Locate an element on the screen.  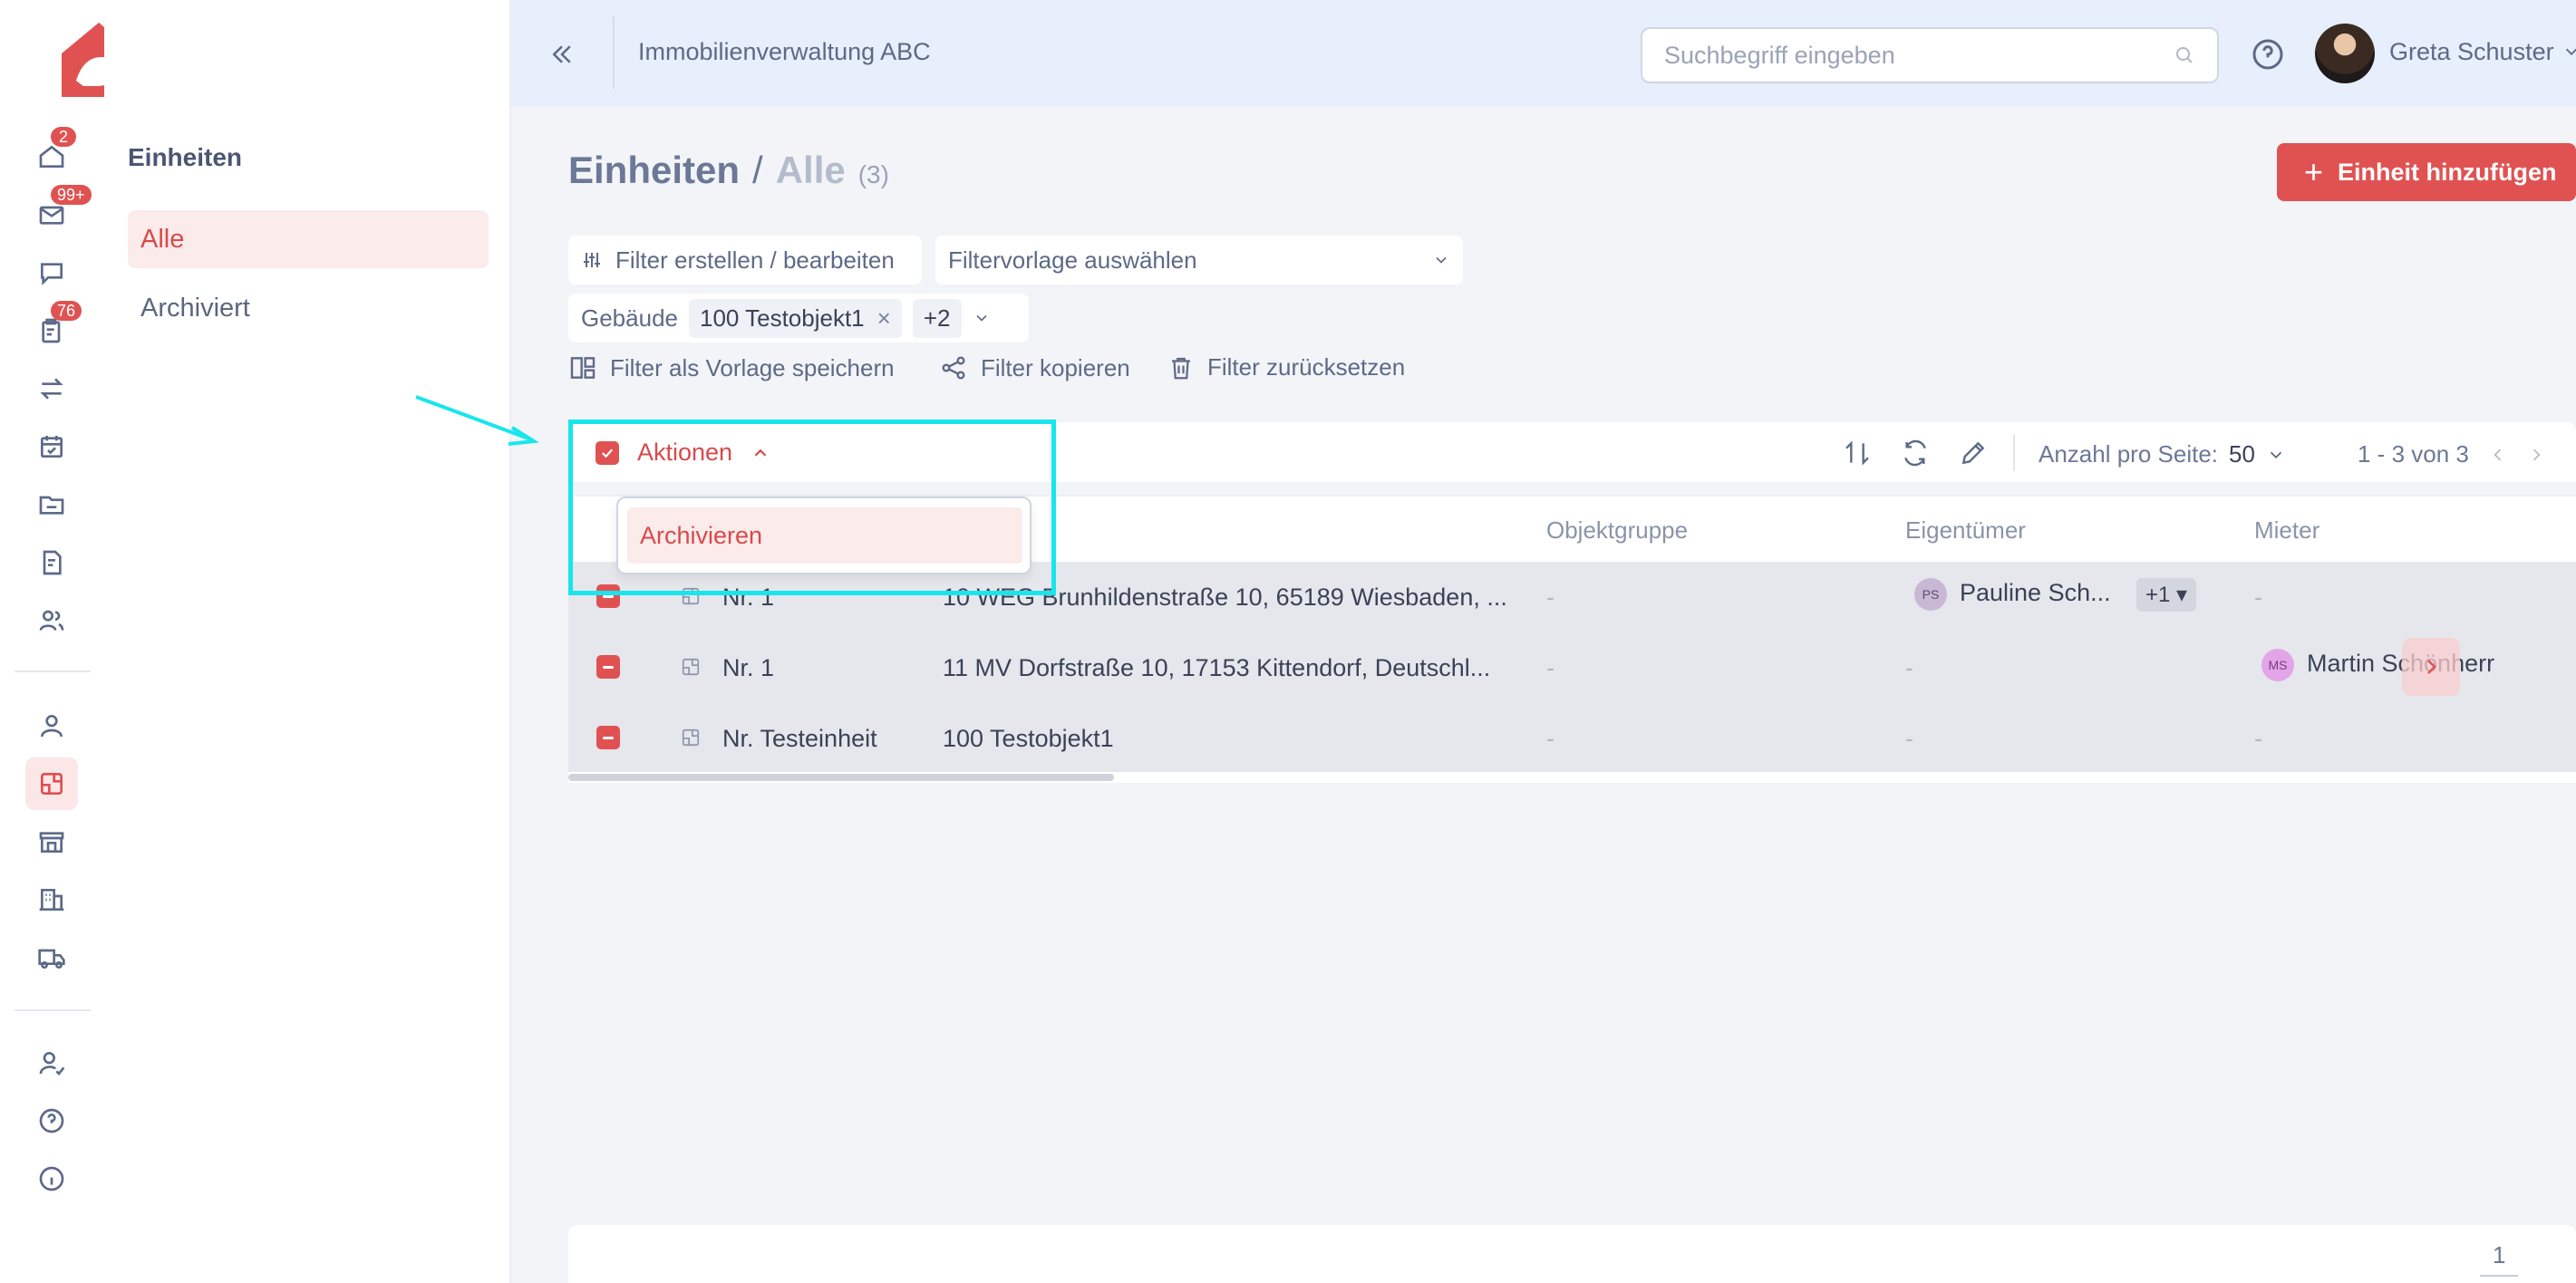
save-filter-template-button: Filter als Vorlage speichern is located at coordinates (731, 367).